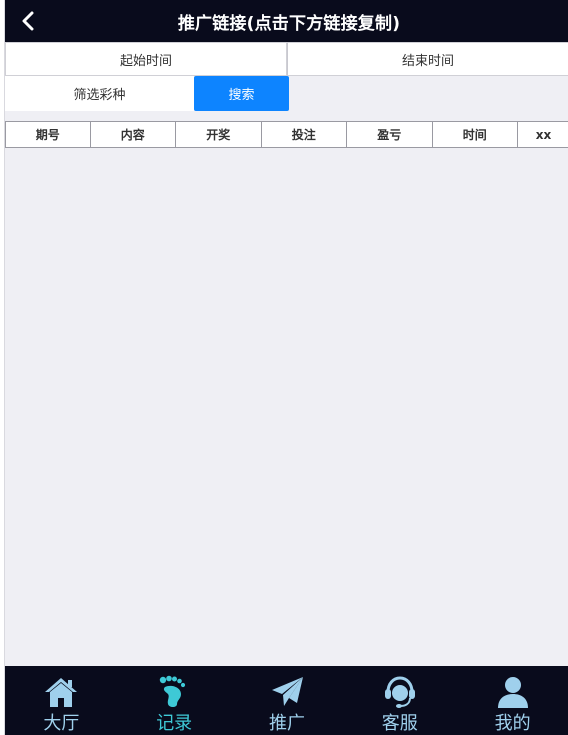 Image resolution: width=568 pixels, height=735 pixels. I want to click on headset-icon, so click(400, 692).